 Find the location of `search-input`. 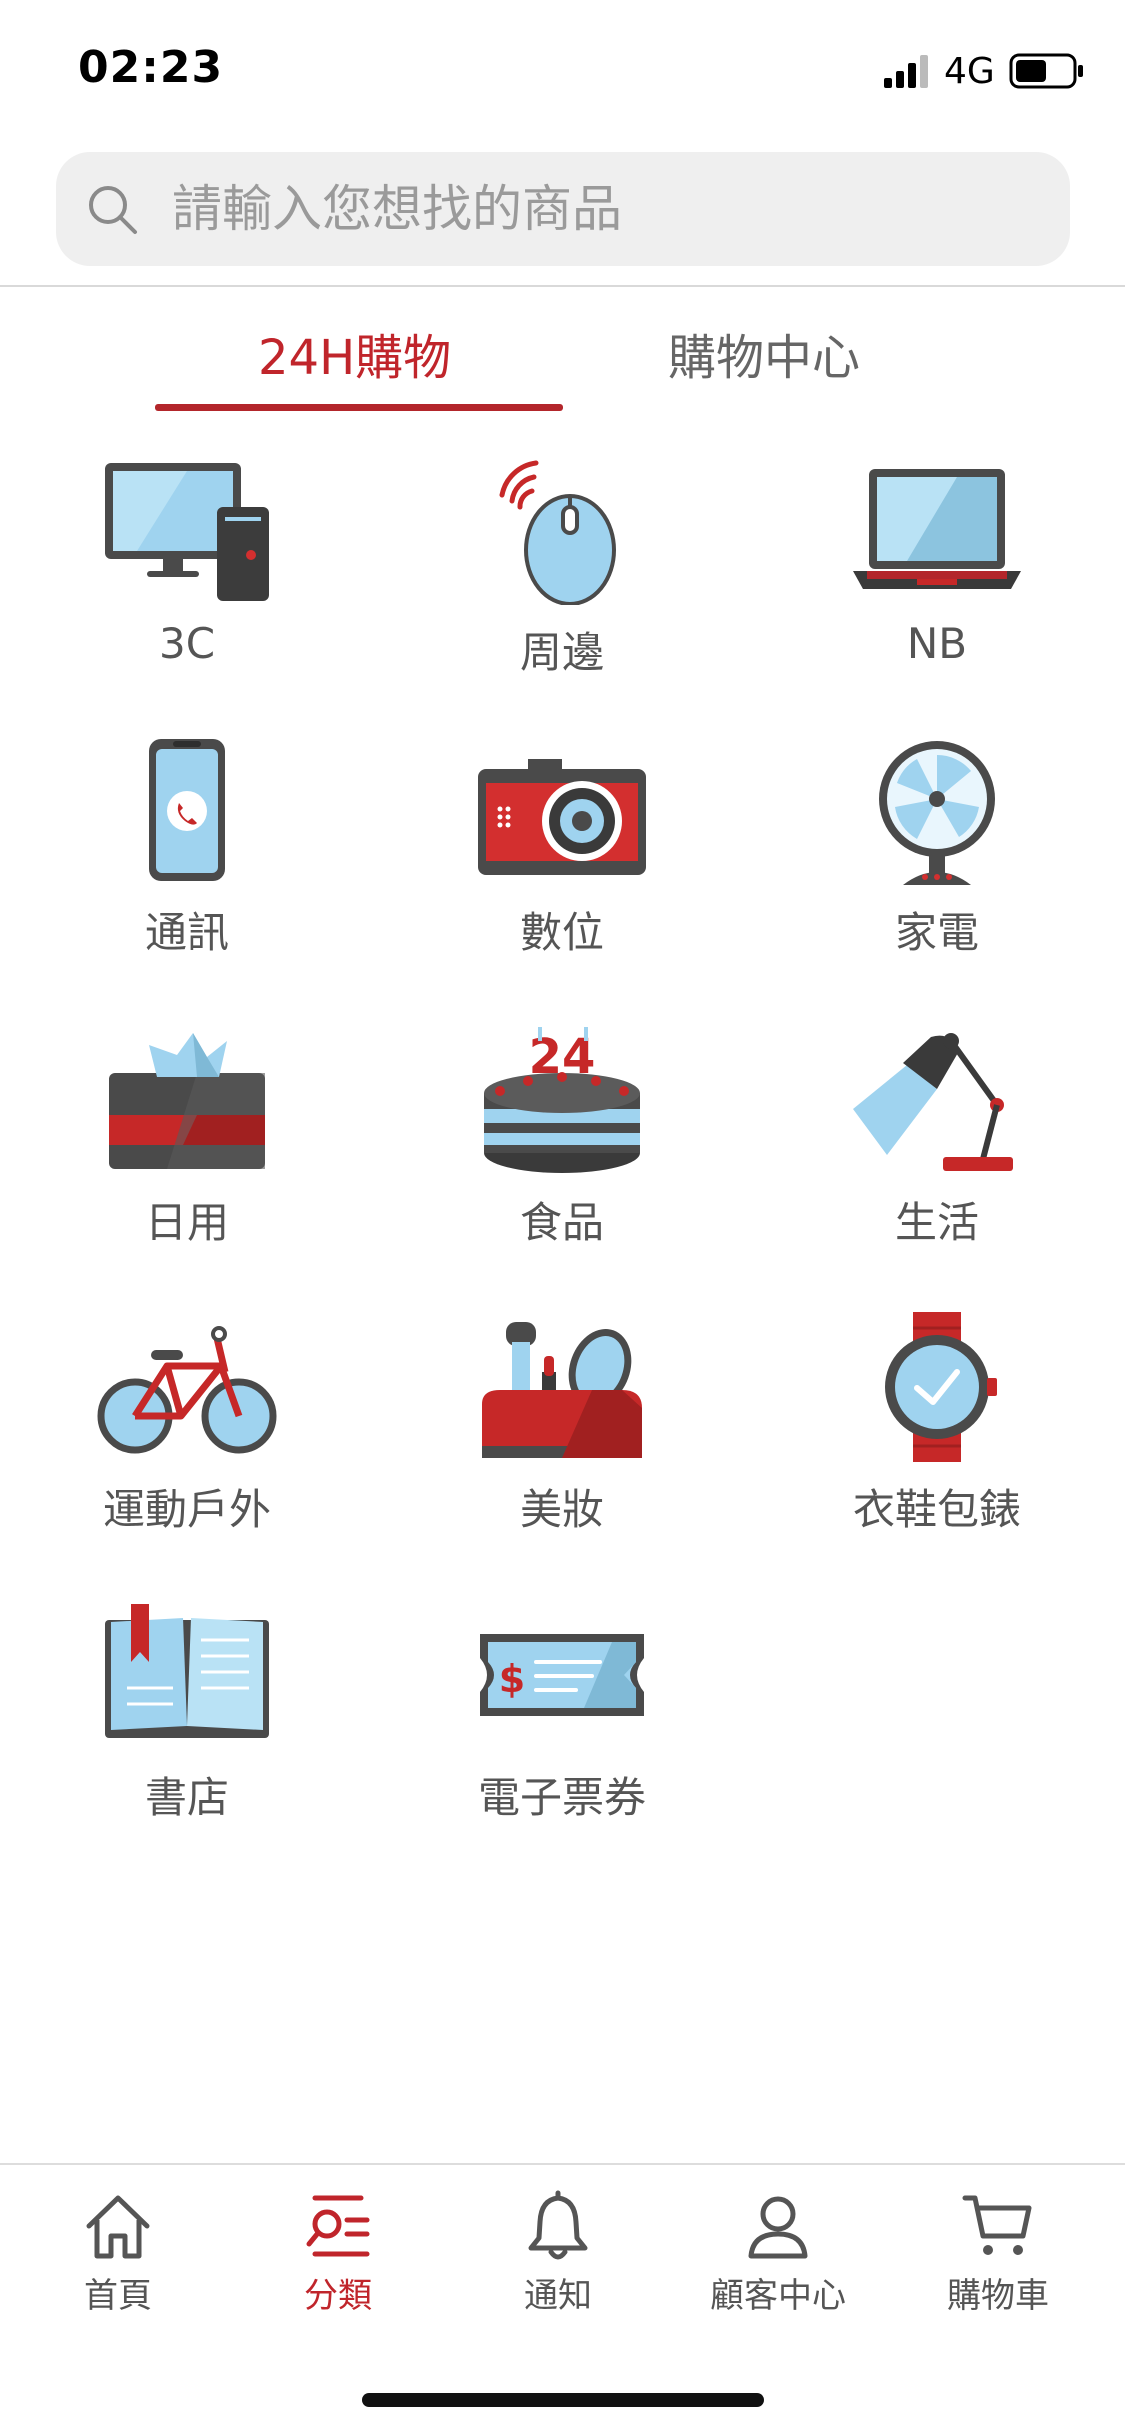

search-input is located at coordinates (572, 209).